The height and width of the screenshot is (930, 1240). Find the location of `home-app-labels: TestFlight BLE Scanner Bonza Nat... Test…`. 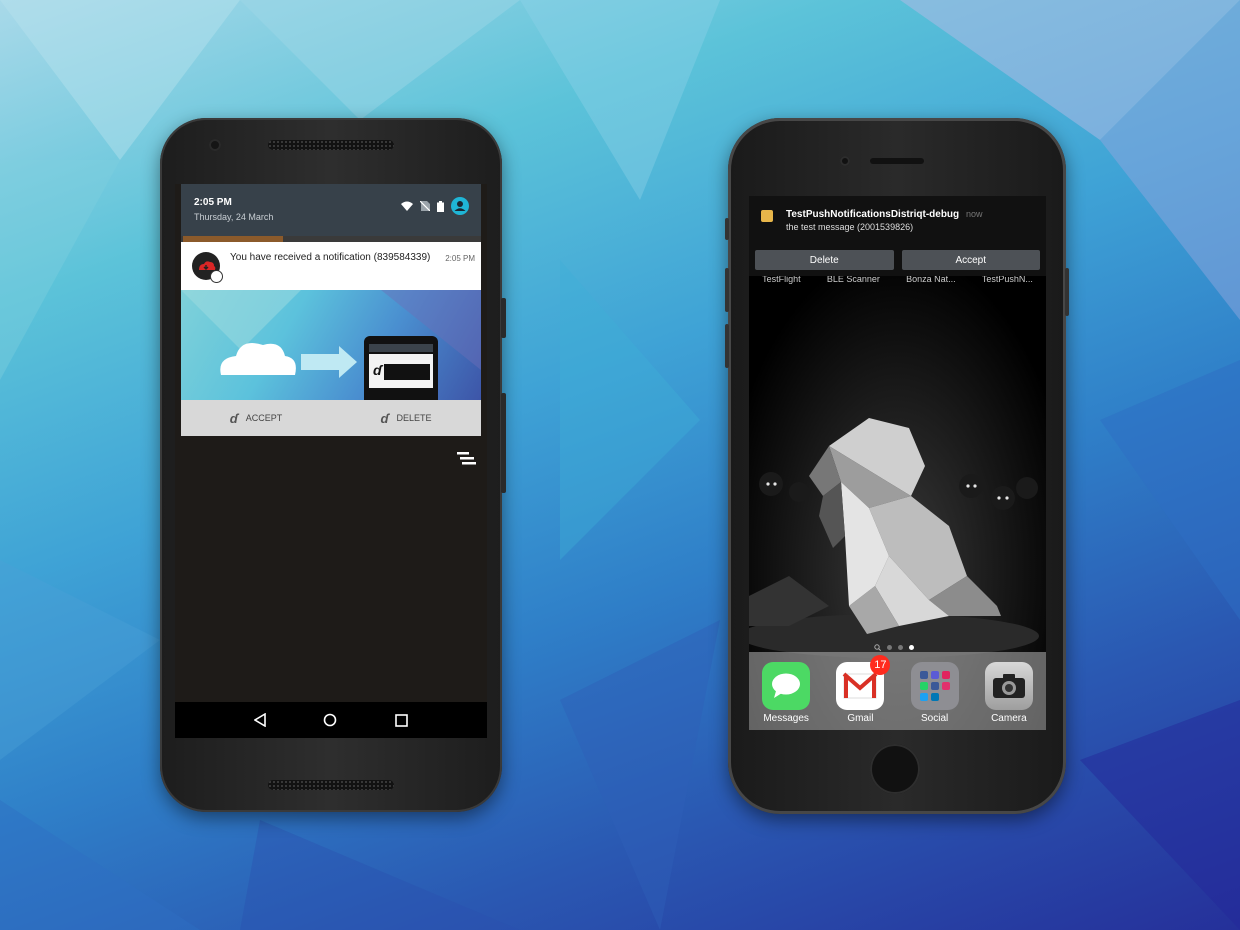

home-app-labels: TestFlight BLE Scanner Bonza Nat... Test… is located at coordinates (897, 282).